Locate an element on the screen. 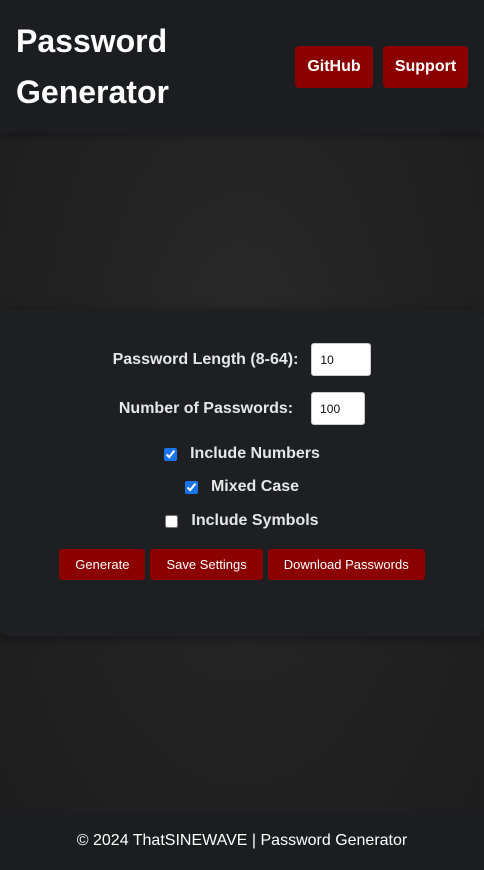 This screenshot has height=870, width=484. password-count-label: Number of Passwords: is located at coordinates (206, 408).